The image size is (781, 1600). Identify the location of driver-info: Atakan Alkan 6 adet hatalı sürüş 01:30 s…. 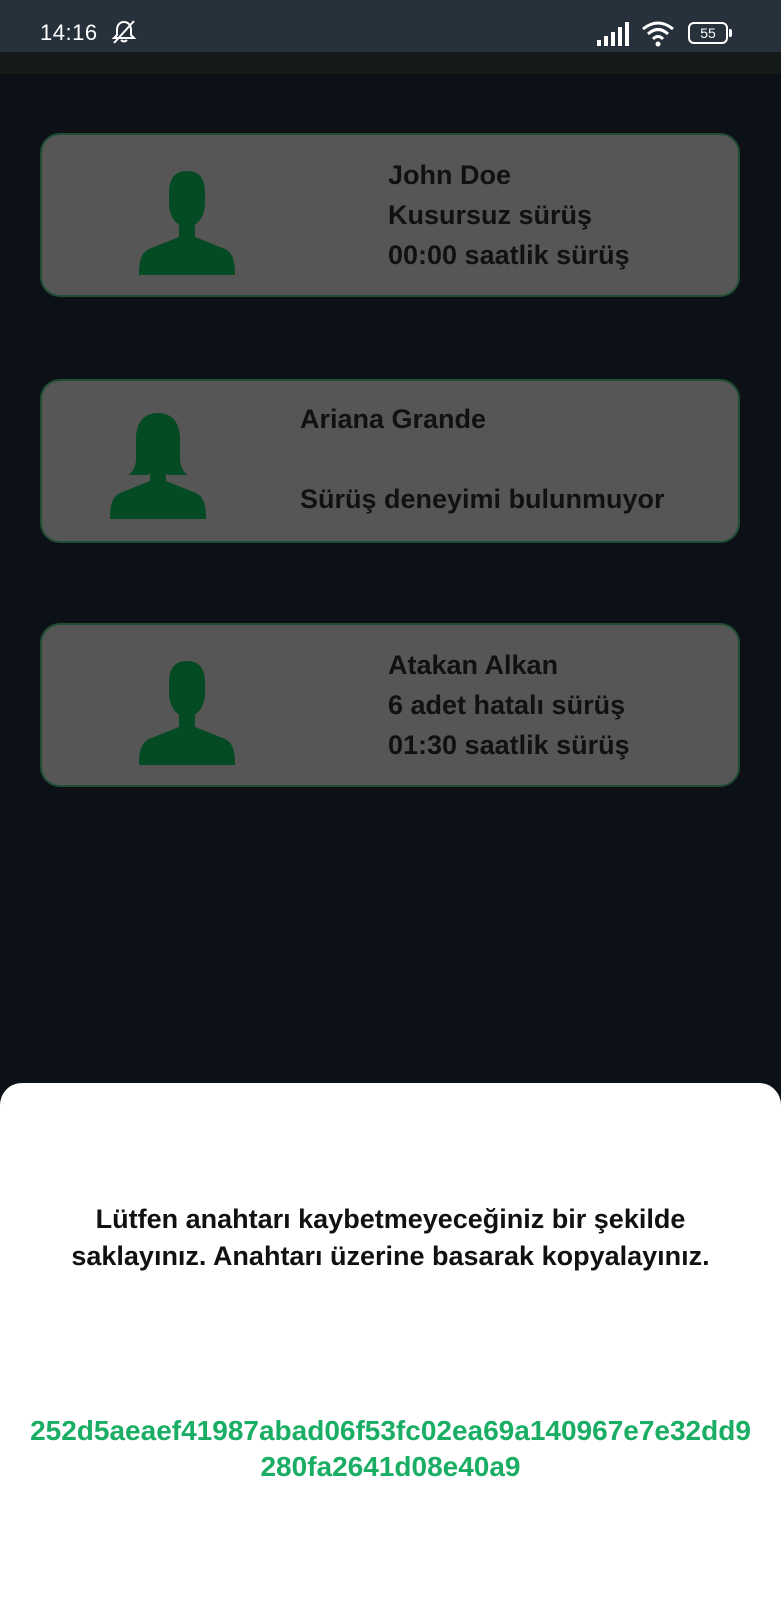
(509, 705).